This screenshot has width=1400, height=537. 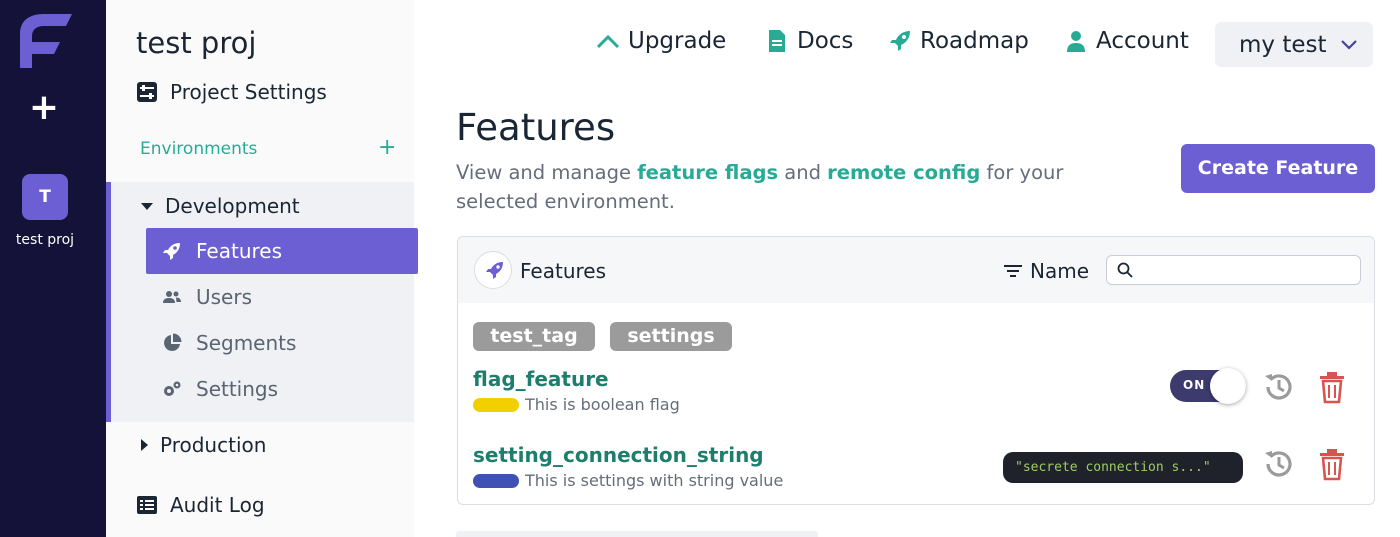 What do you see at coordinates (903, 172) in the screenshot?
I see `remote-config-link: remote config` at bounding box center [903, 172].